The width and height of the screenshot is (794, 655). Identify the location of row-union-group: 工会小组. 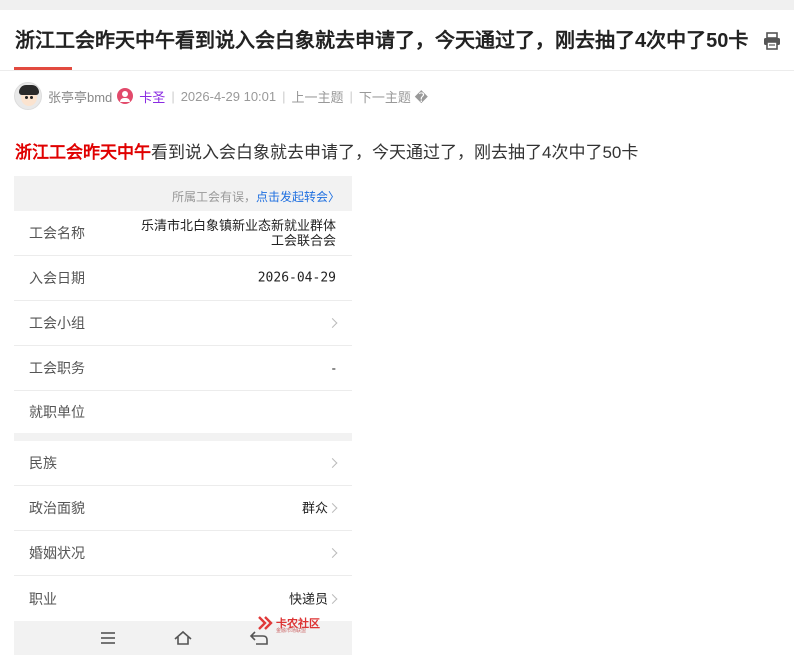
(183, 323).